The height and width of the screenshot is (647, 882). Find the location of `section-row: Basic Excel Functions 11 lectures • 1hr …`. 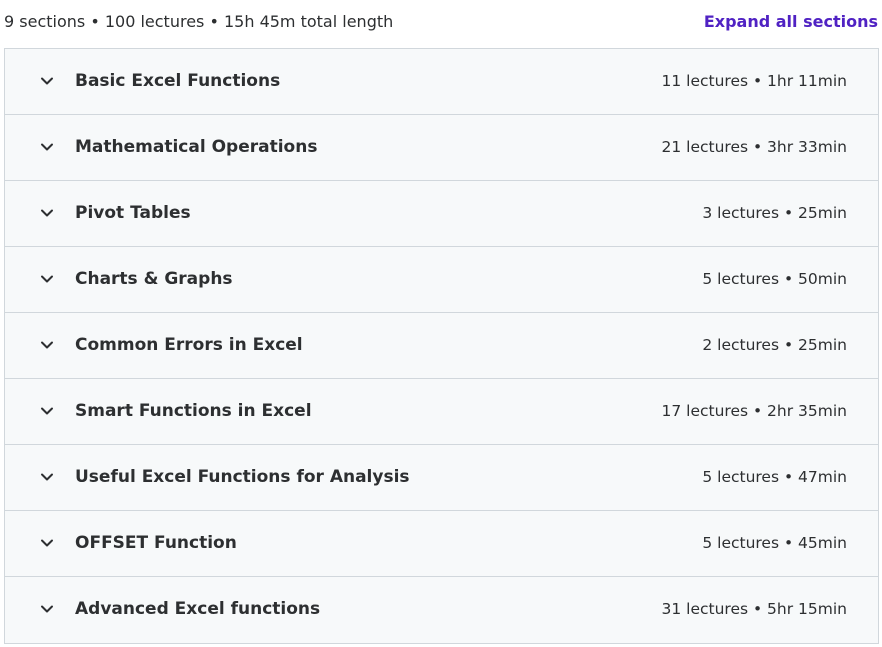

section-row: Basic Excel Functions 11 lectures • 1hr … is located at coordinates (441, 82).